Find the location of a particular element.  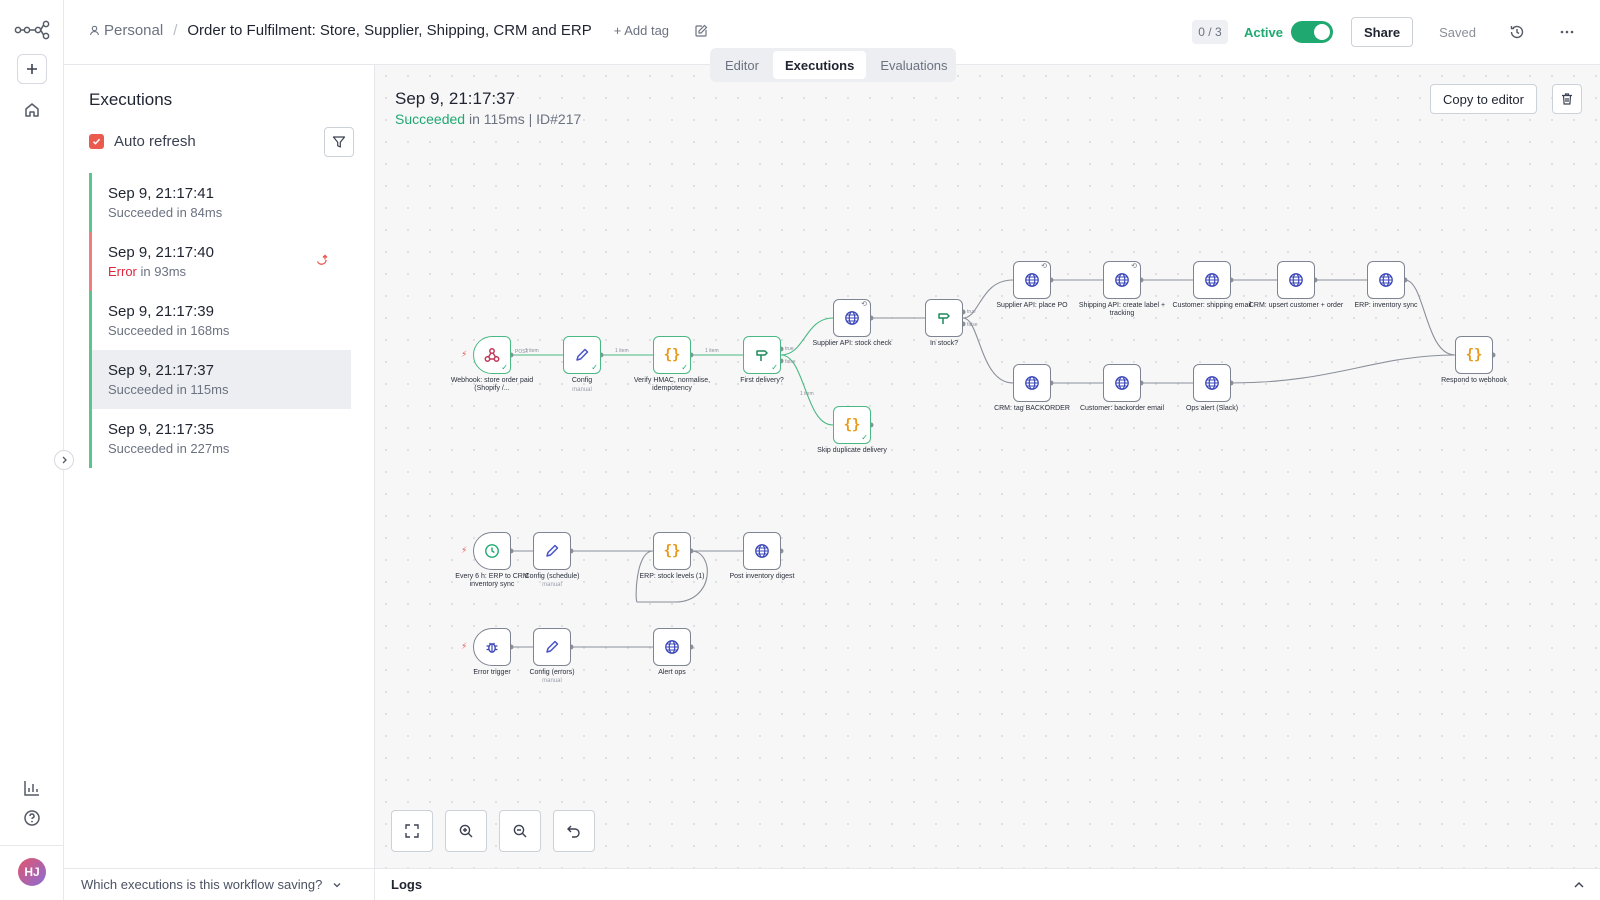

user-avatar: HJ is located at coordinates (32, 872).